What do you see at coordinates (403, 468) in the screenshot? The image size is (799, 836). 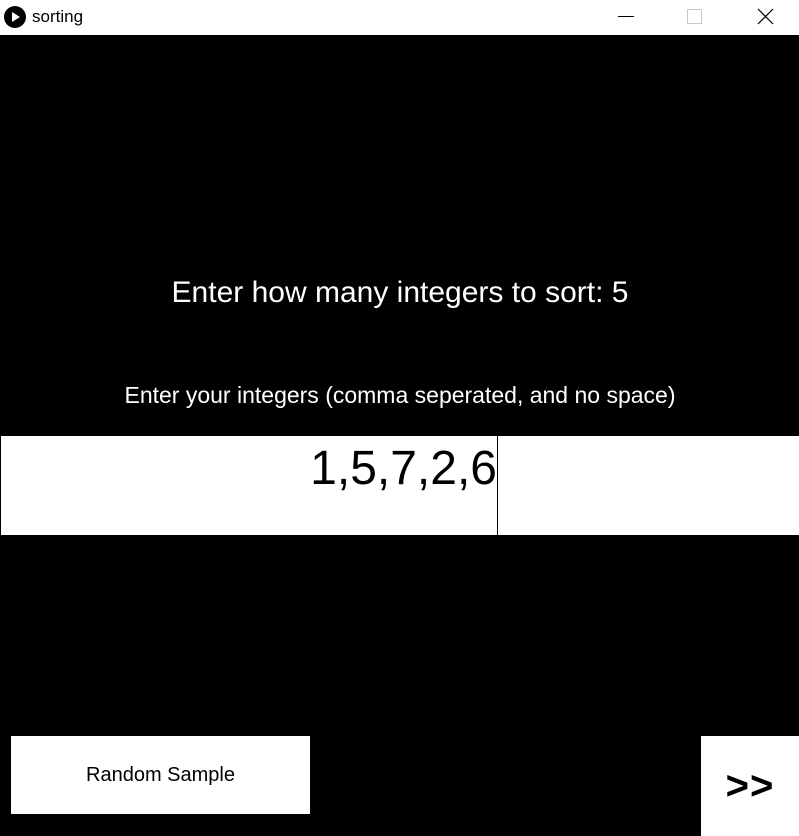 I see `input-value: 1,5,7,2,6` at bounding box center [403, 468].